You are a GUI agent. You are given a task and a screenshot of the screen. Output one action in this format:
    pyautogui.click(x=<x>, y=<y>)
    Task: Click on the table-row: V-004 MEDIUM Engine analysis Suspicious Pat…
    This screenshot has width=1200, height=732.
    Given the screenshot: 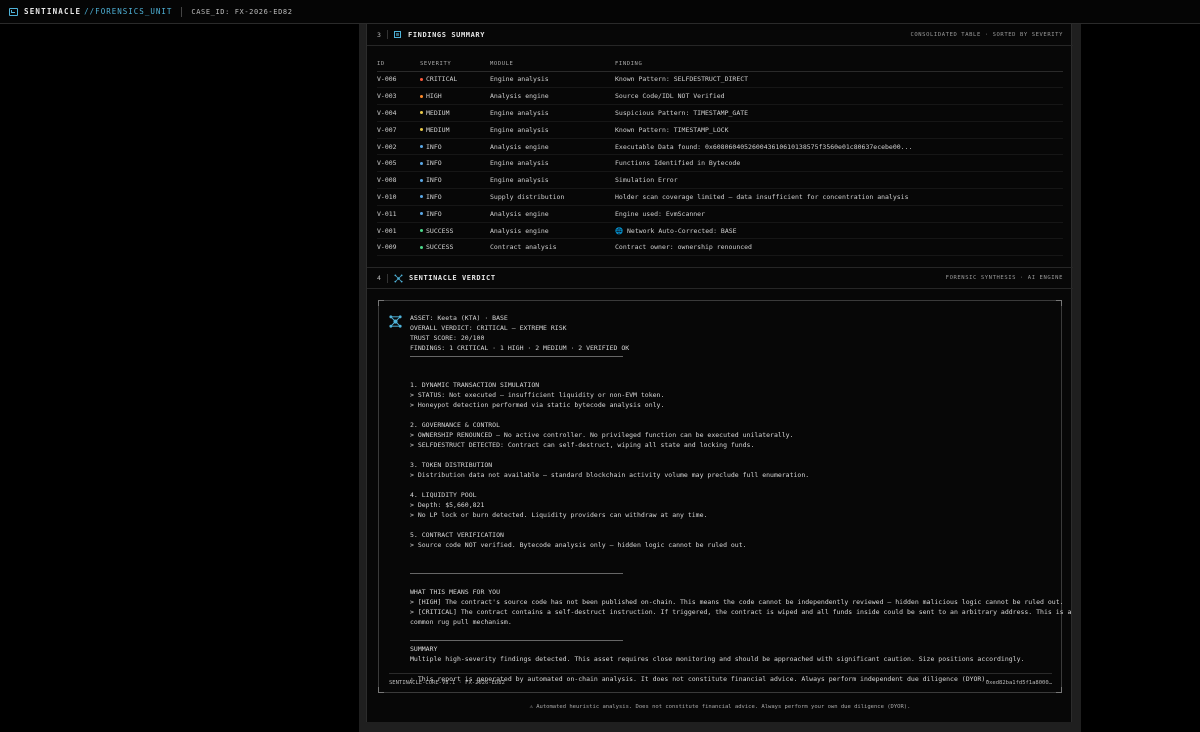 What is the action you would take?
    pyautogui.click(x=720, y=113)
    